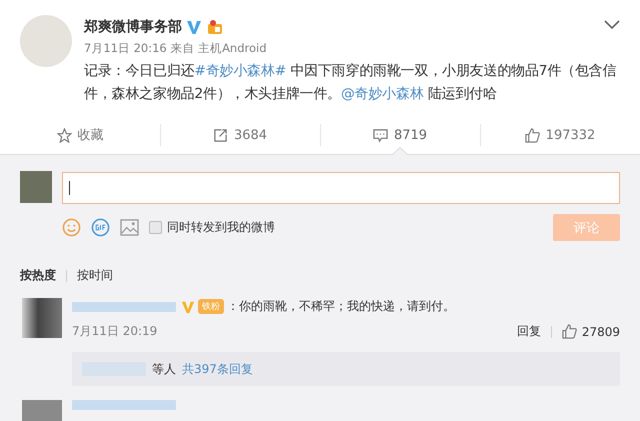 The image size is (640, 421). What do you see at coordinates (341, 306) in the screenshot?
I see `comment-text: ：你的雨靴，不稀罕；我的快递，请到付。` at bounding box center [341, 306].